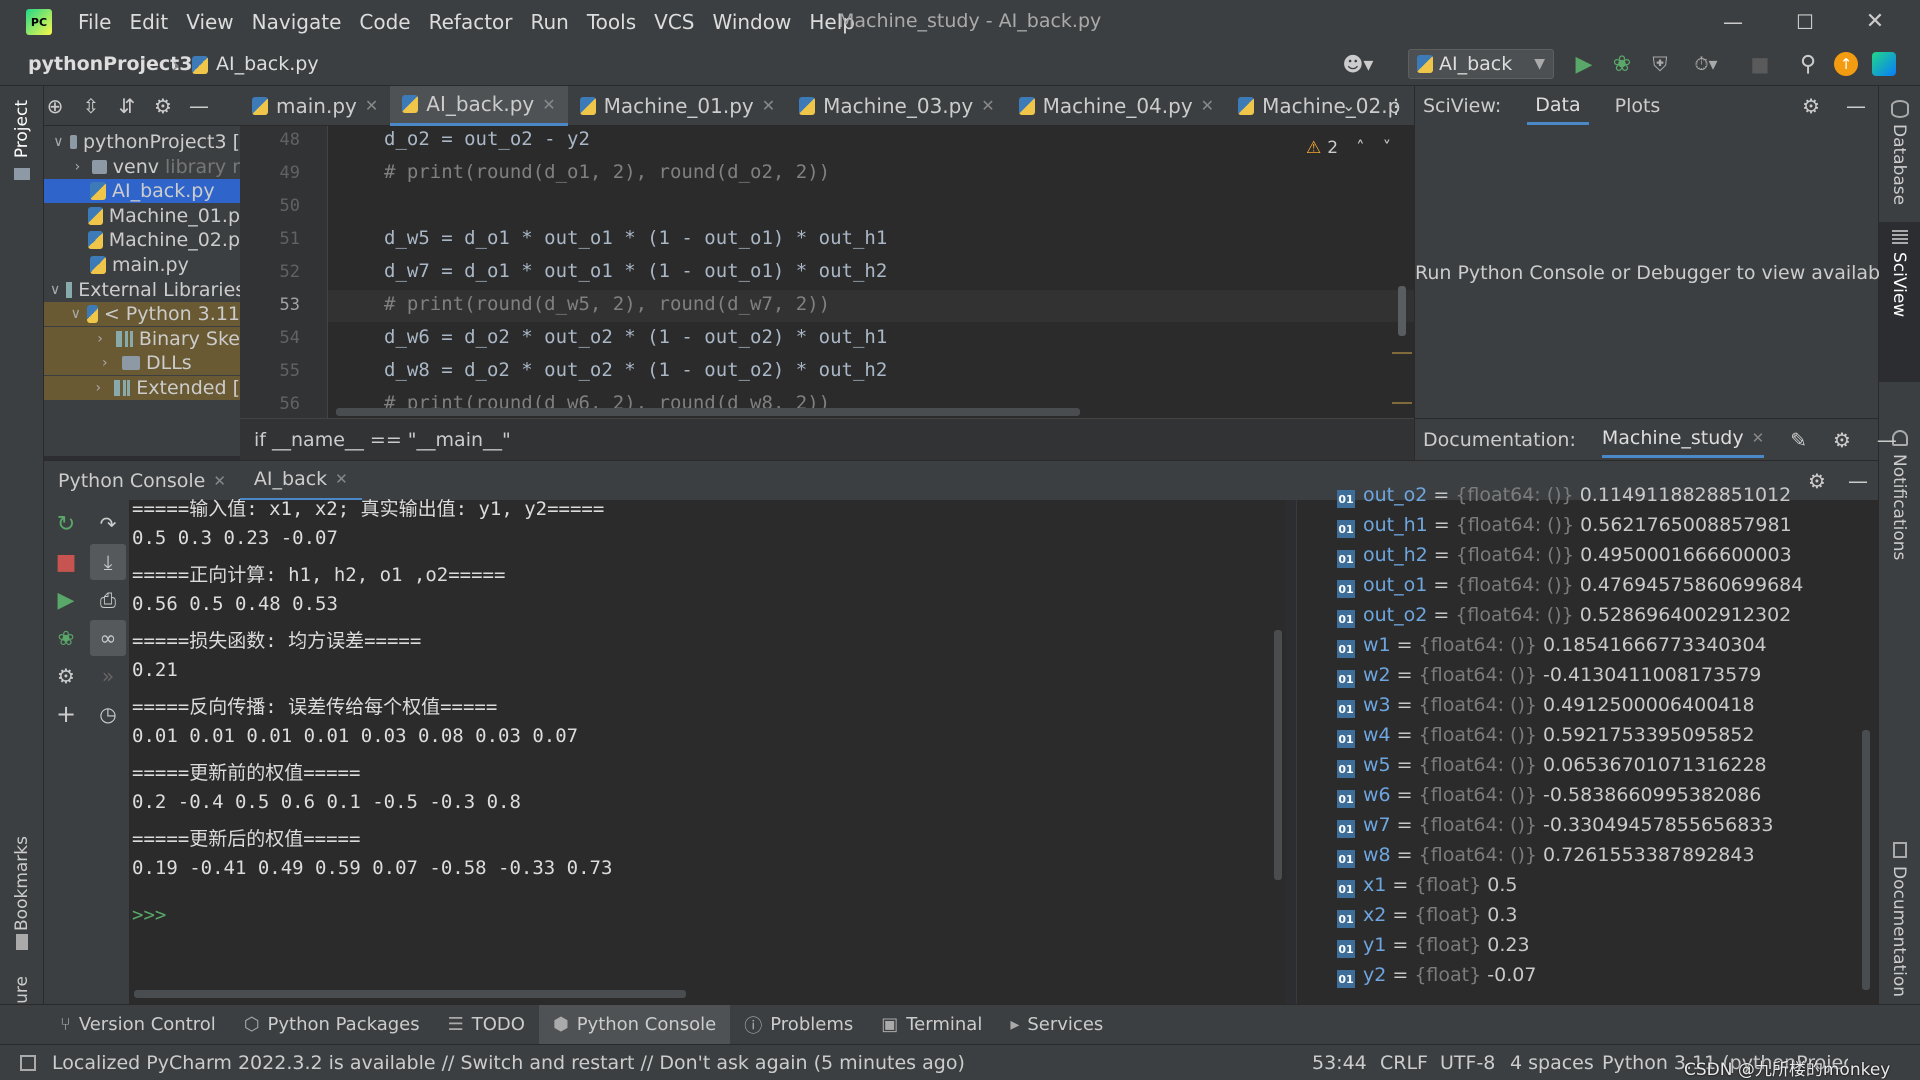  Describe the element at coordinates (410, 994) in the screenshot. I see `console-hscrollbar` at that location.